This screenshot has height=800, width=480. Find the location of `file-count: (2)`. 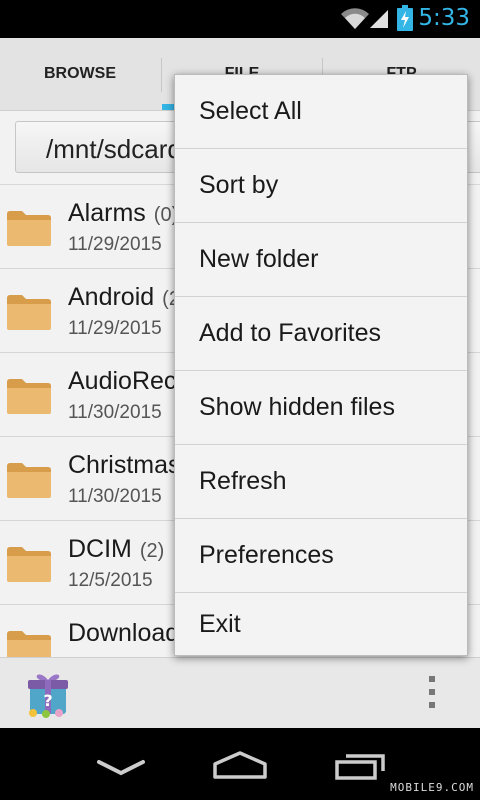

file-count: (2) is located at coordinates (152, 551).